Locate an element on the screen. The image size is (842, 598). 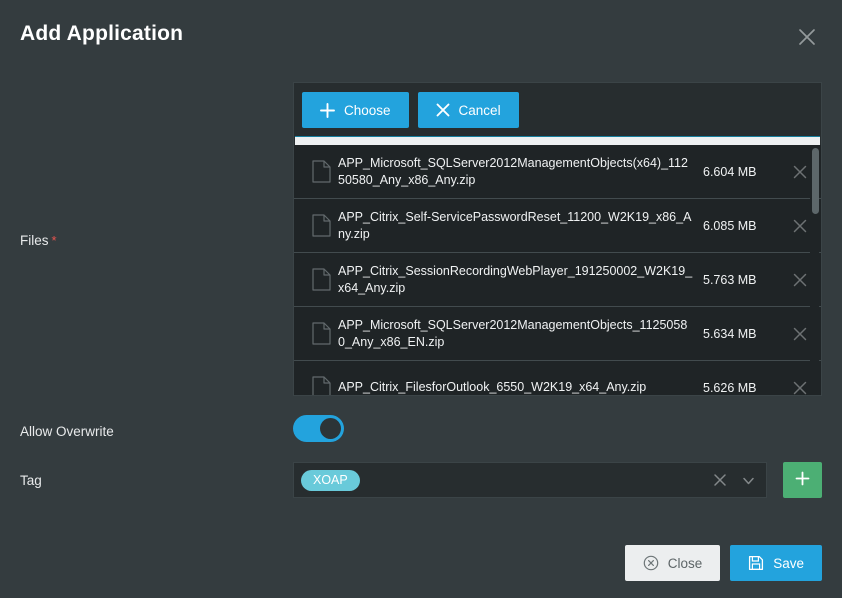
allow-overwrite-label: Allow Overwrite is located at coordinates (67, 431).